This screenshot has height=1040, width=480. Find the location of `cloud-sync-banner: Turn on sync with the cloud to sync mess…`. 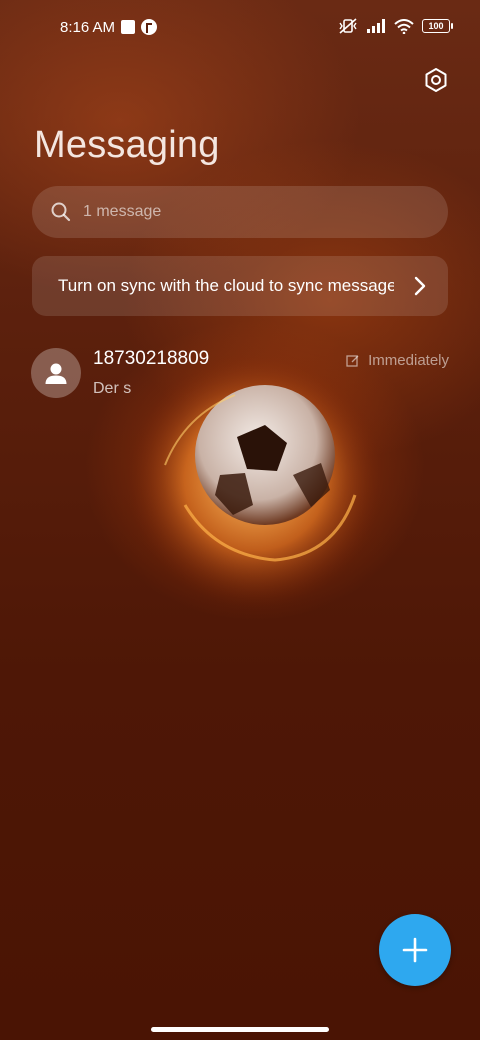

cloud-sync-banner: Turn on sync with the cloud to sync mess… is located at coordinates (240, 286).